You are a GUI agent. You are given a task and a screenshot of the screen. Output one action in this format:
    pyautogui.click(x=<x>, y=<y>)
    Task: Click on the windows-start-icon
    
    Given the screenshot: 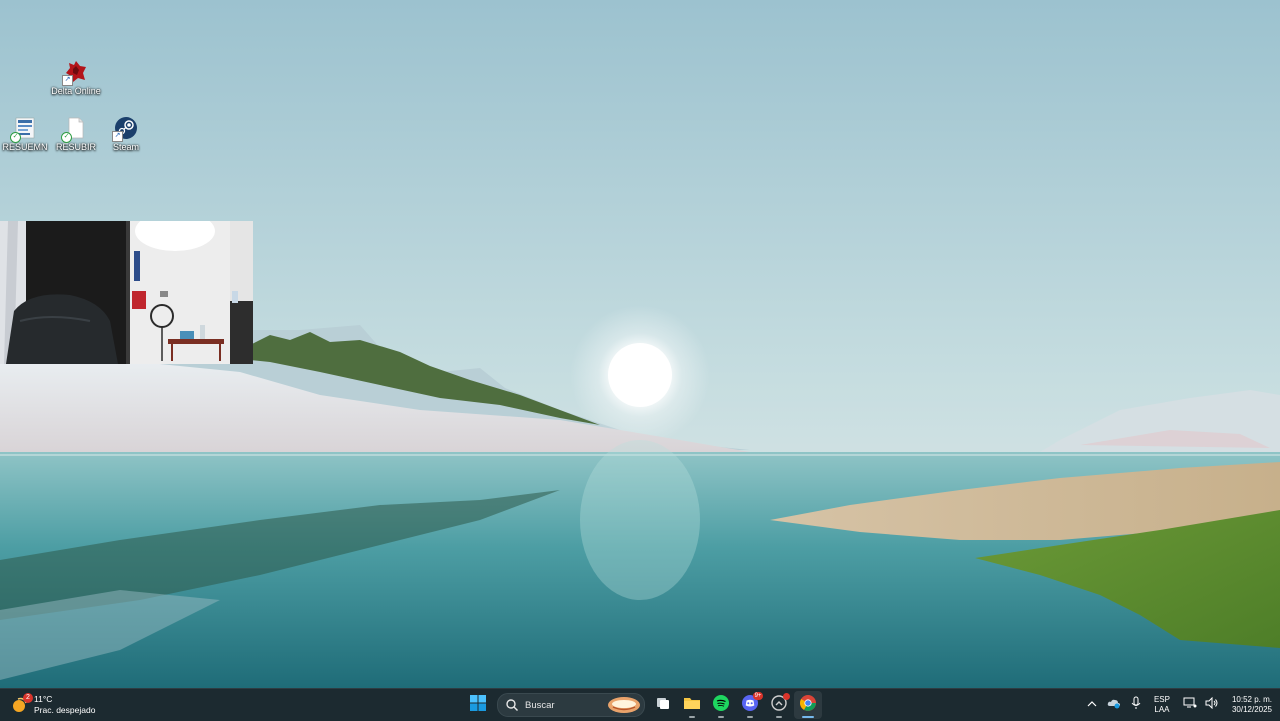 What is the action you would take?
    pyautogui.click(x=478, y=705)
    